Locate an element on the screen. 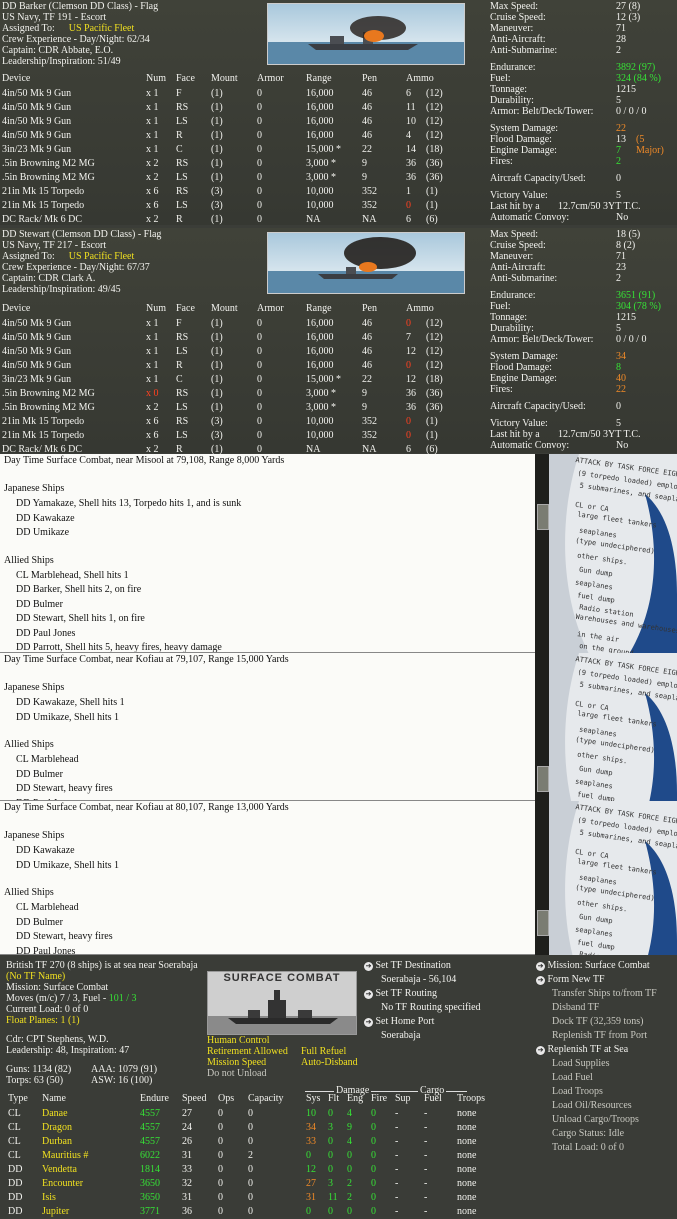  col-name: Name is located at coordinates (54, 1098).